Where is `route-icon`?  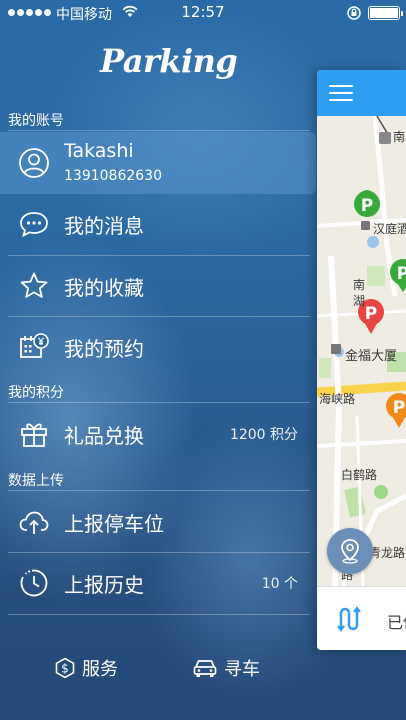 route-icon is located at coordinates (349, 619).